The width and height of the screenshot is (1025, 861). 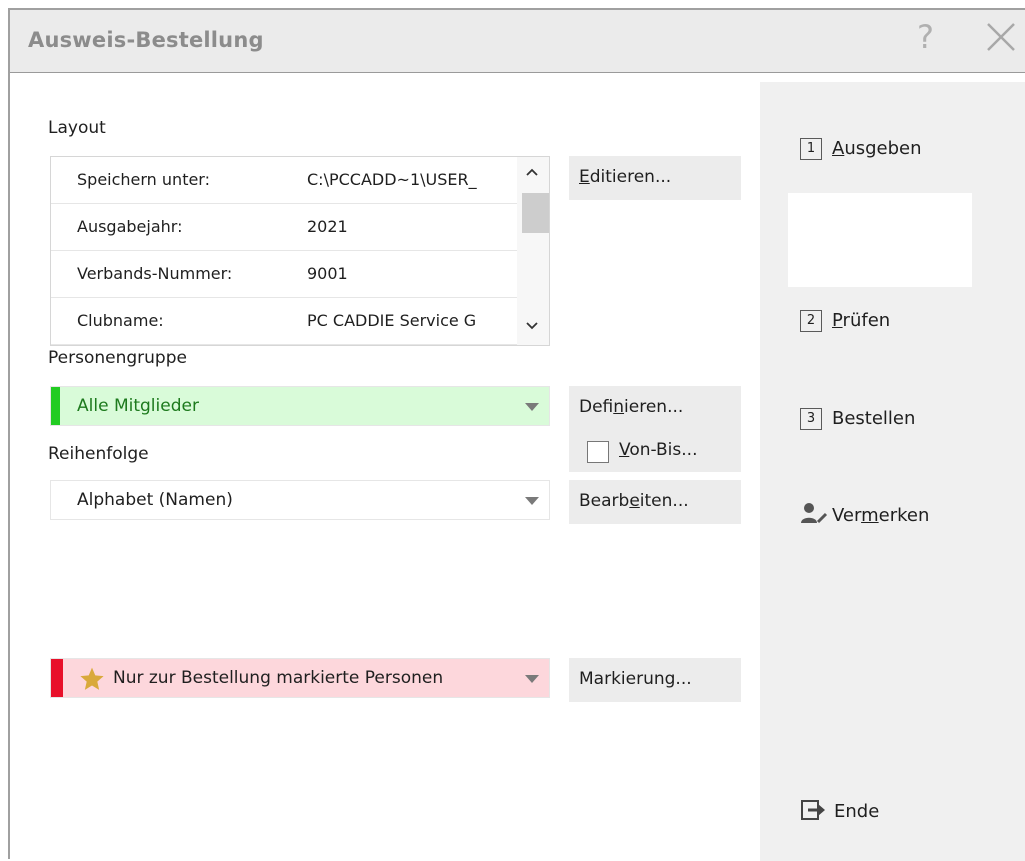 I want to click on row-key: Speichern unter:, so click(x=143, y=179).